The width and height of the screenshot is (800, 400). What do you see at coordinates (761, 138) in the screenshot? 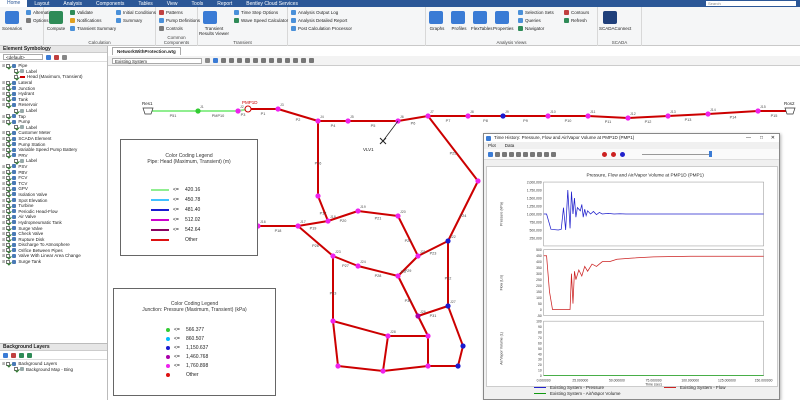
I see `maximize-button: □` at bounding box center [761, 138].